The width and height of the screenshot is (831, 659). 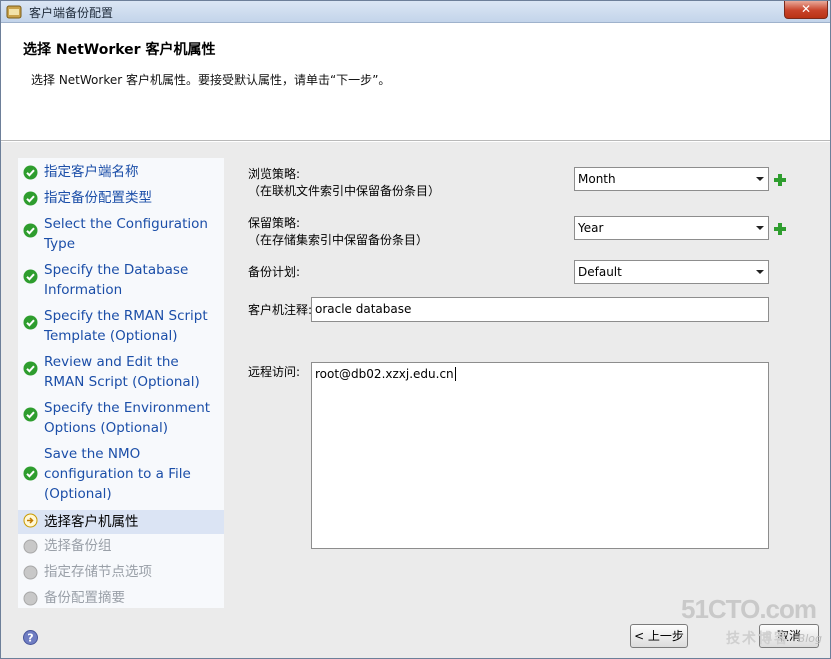 I want to click on step-label: 指定存储节点选项, so click(x=98, y=572).